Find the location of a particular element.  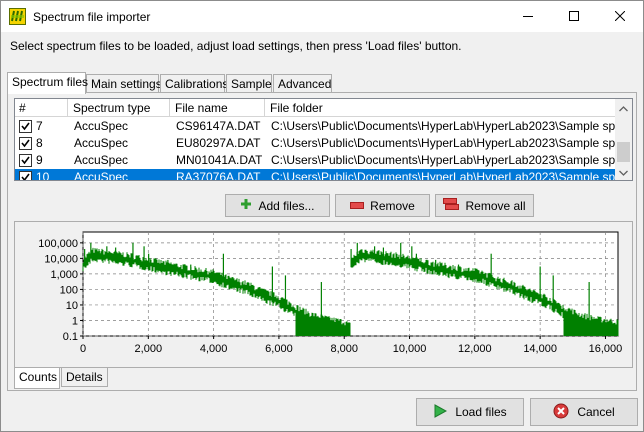

cancel-button: Cancel is located at coordinates (584, 412).